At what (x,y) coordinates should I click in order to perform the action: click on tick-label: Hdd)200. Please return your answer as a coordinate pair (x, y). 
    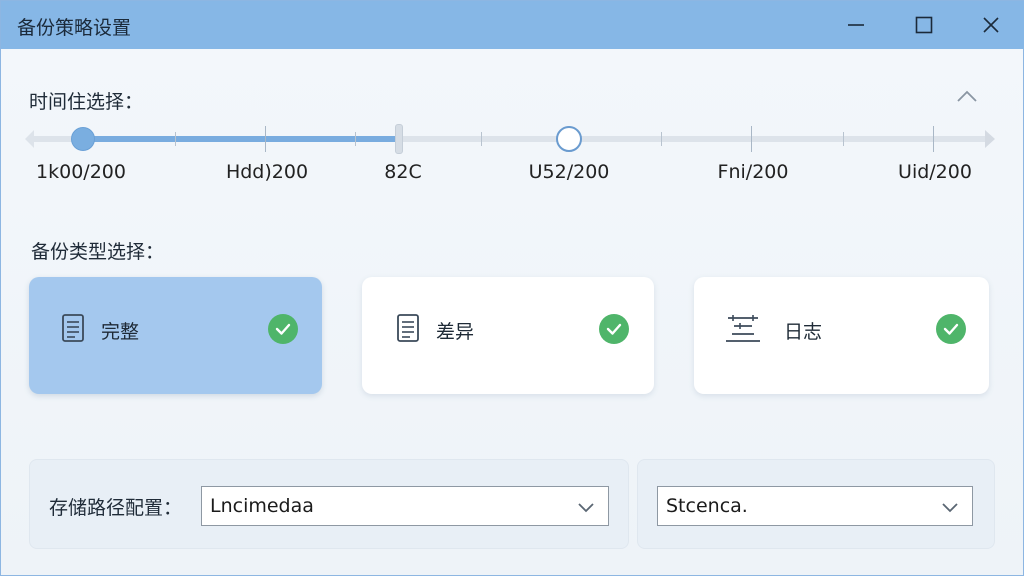
    Looking at the image, I should click on (267, 172).